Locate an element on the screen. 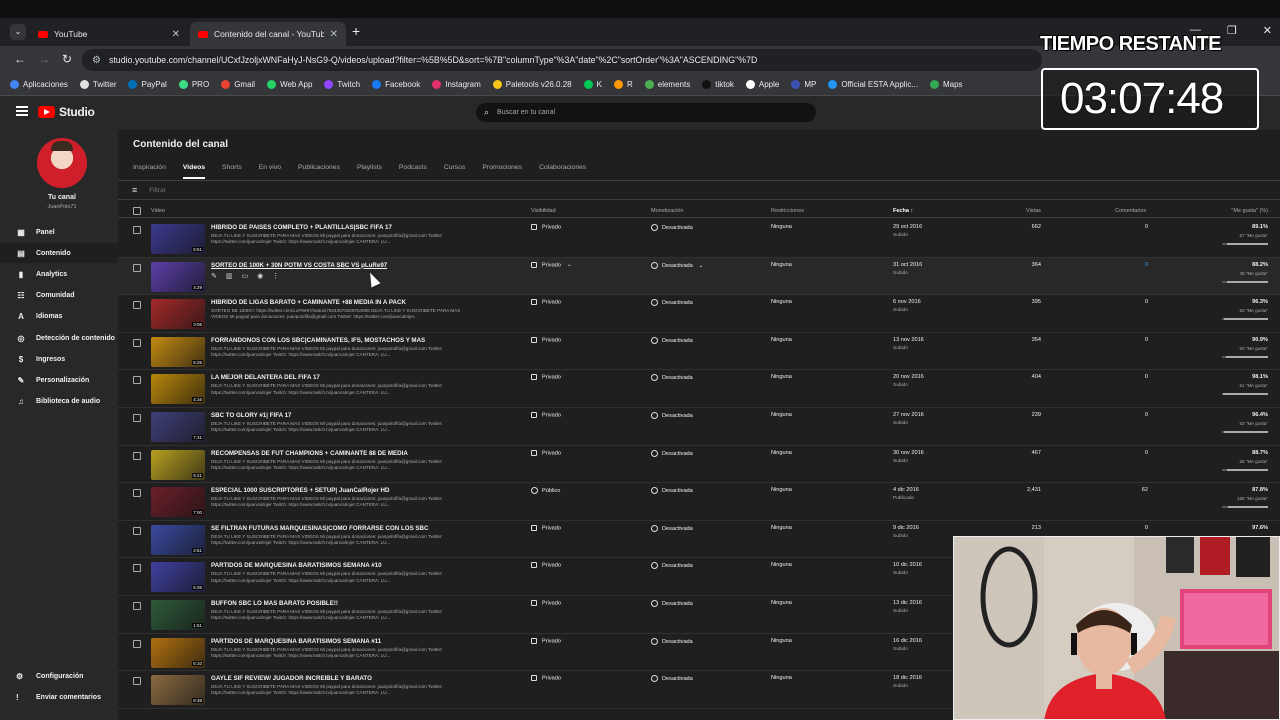  tab-podcasts: Podcasts is located at coordinates (413, 171).